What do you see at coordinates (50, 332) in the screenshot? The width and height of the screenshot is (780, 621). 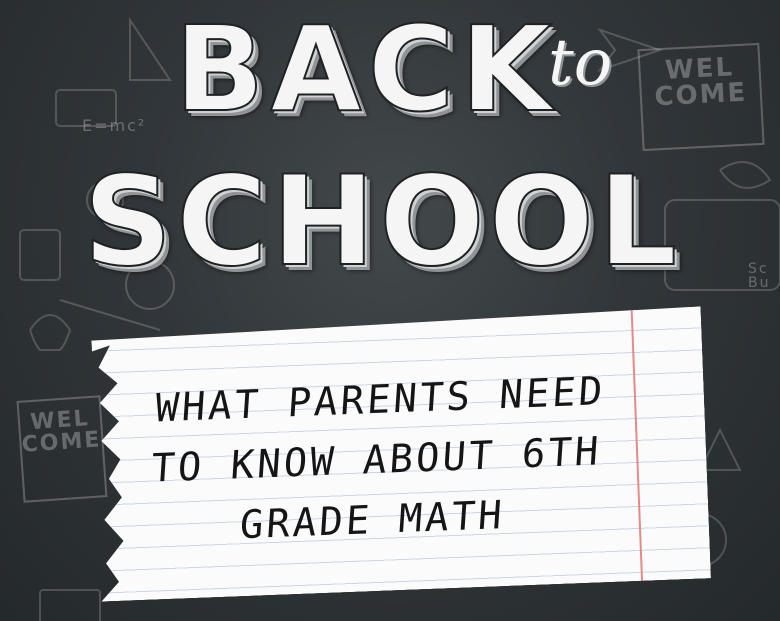 I see `lightbulb-doodle` at bounding box center [50, 332].